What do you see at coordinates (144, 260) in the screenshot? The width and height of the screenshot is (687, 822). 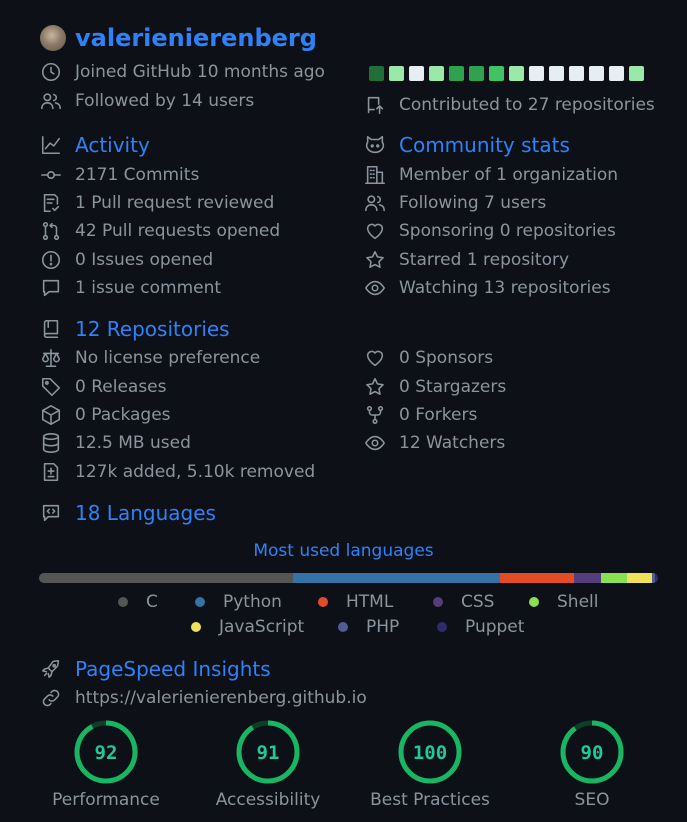 I see `activity-item-text: 0 Issues opened` at bounding box center [144, 260].